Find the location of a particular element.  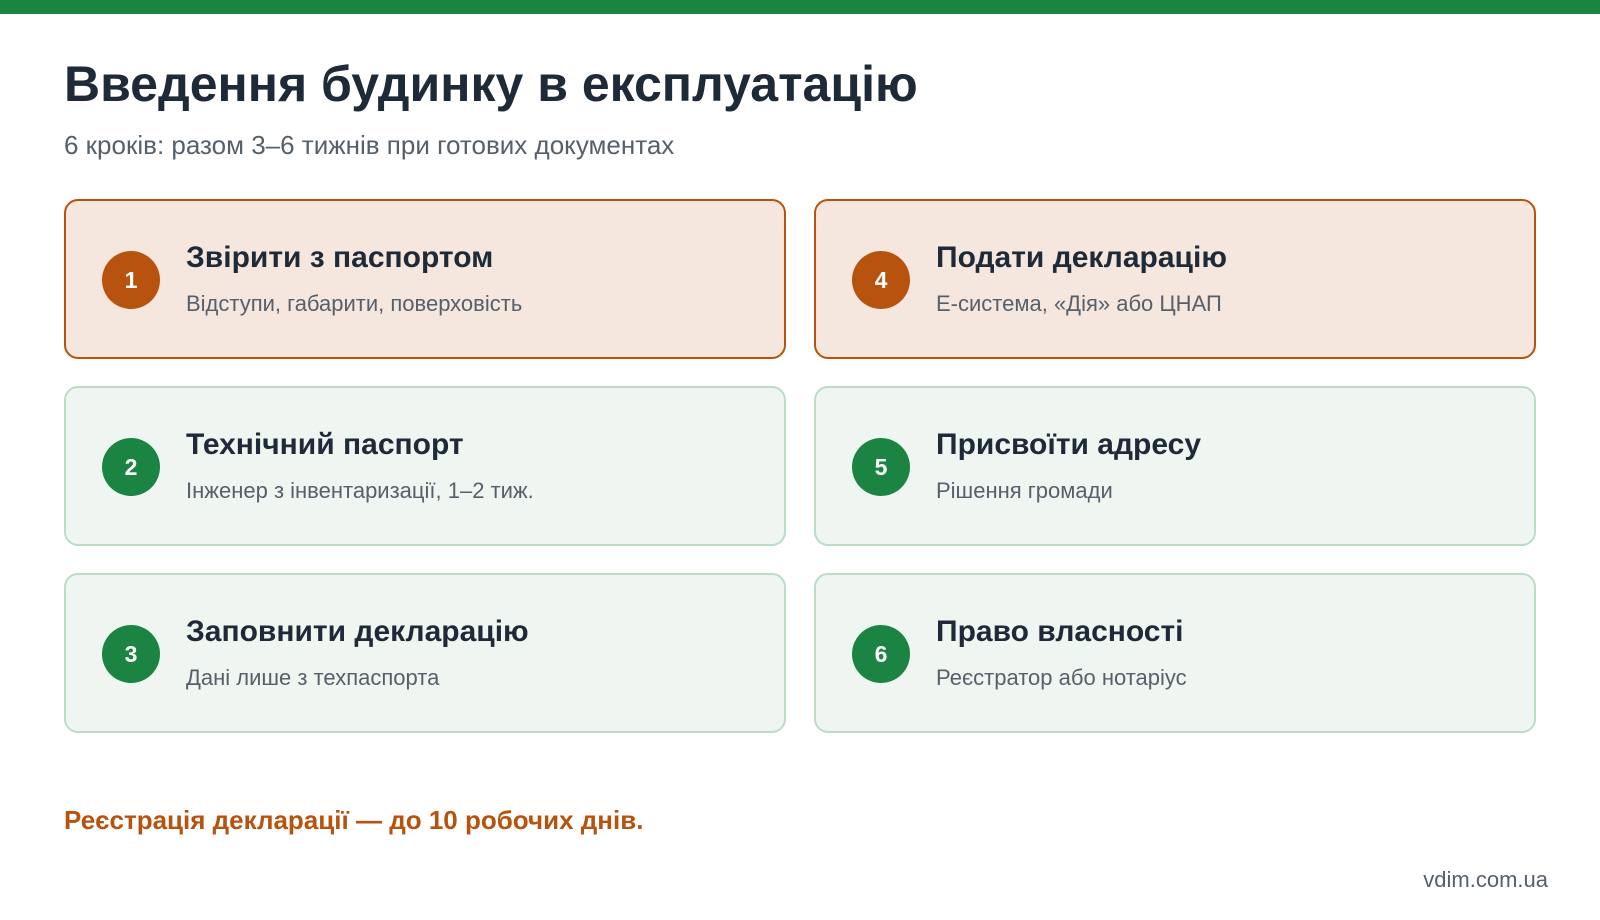

step-description: Відступи, габарити, поверховість is located at coordinates (354, 303).